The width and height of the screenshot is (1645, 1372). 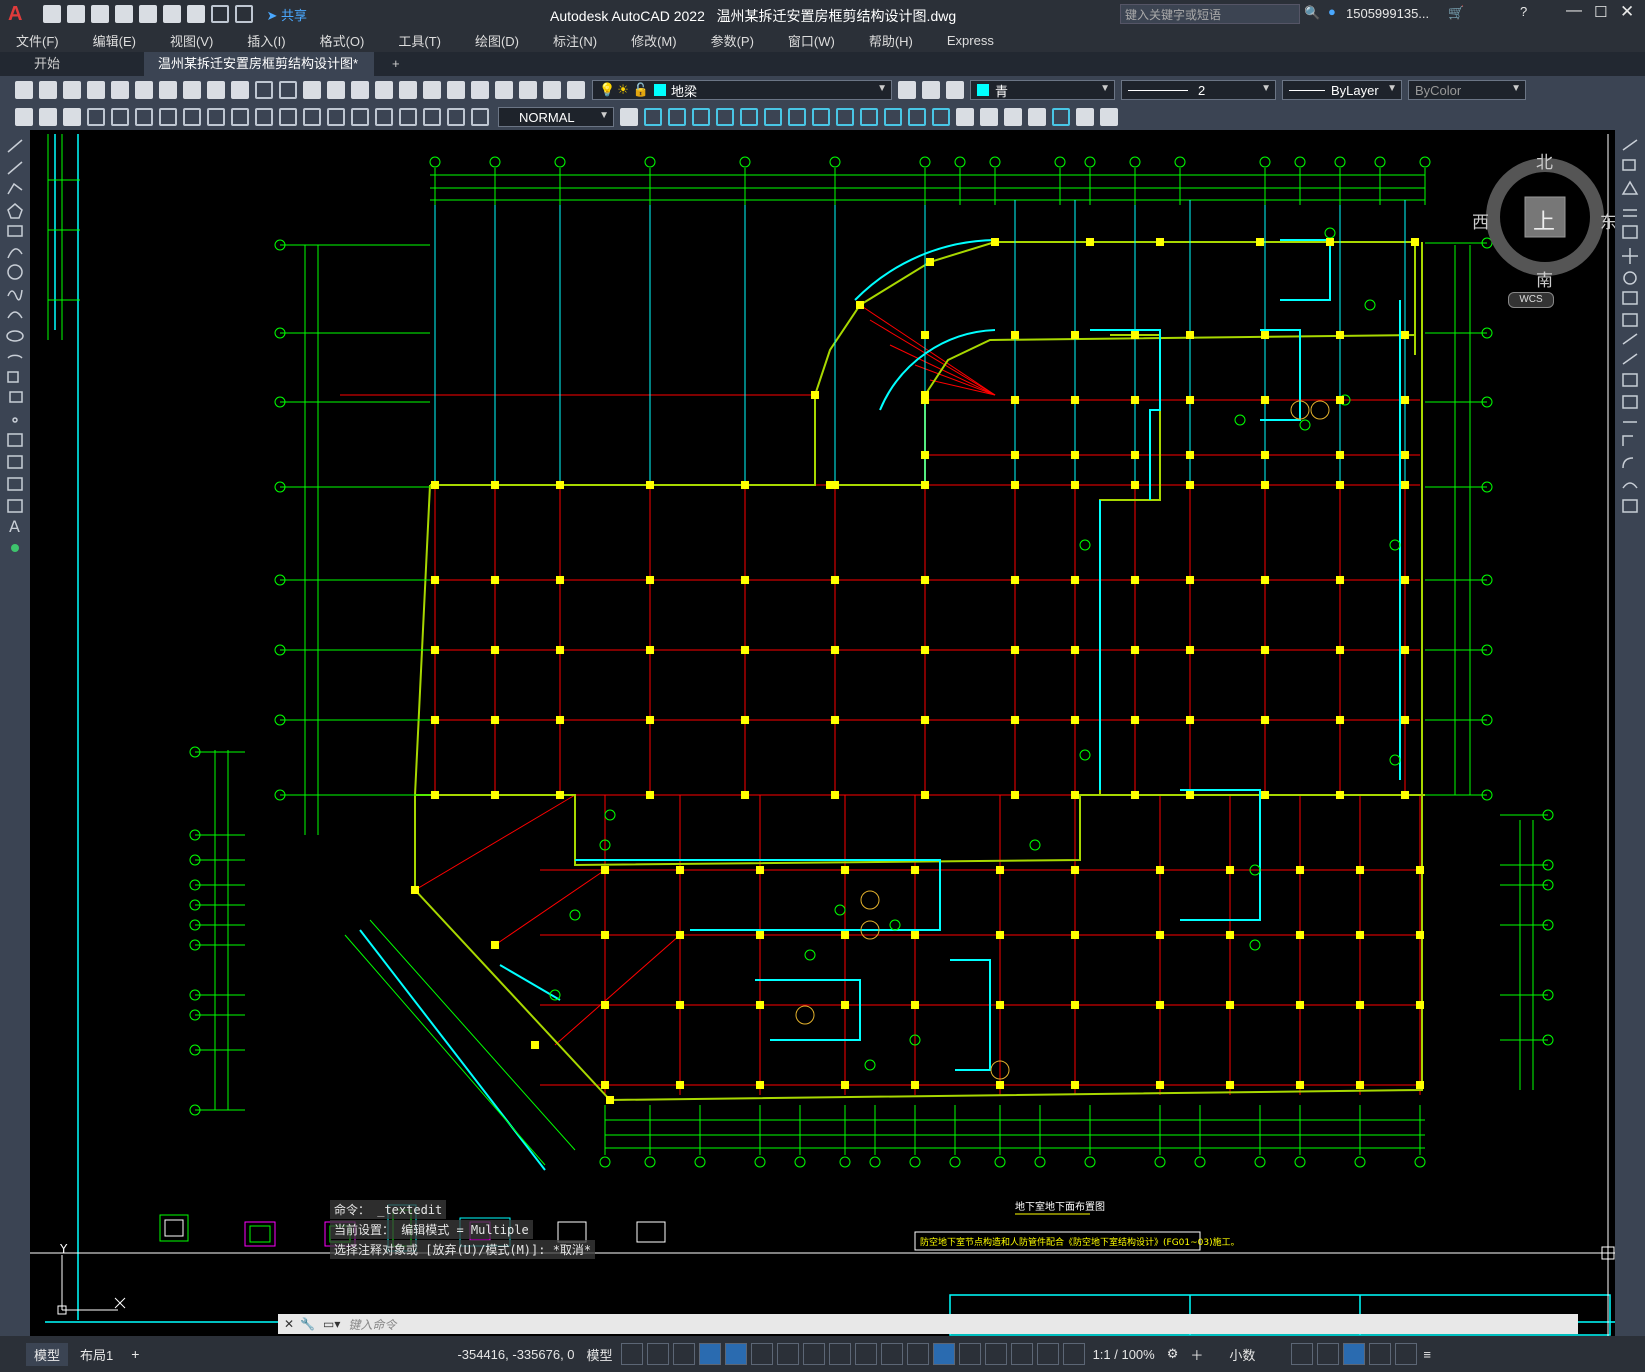 What do you see at coordinates (100, 14) in the screenshot?
I see `save-icon` at bounding box center [100, 14].